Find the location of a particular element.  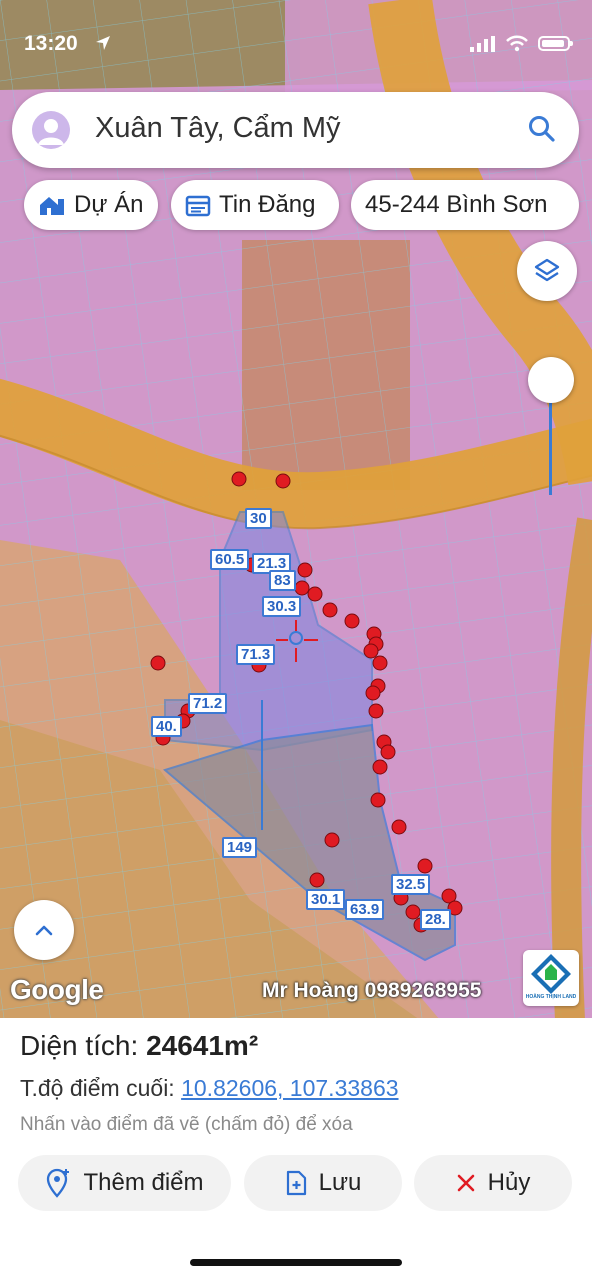

opacity-slider-track is located at coordinates (550, 447).